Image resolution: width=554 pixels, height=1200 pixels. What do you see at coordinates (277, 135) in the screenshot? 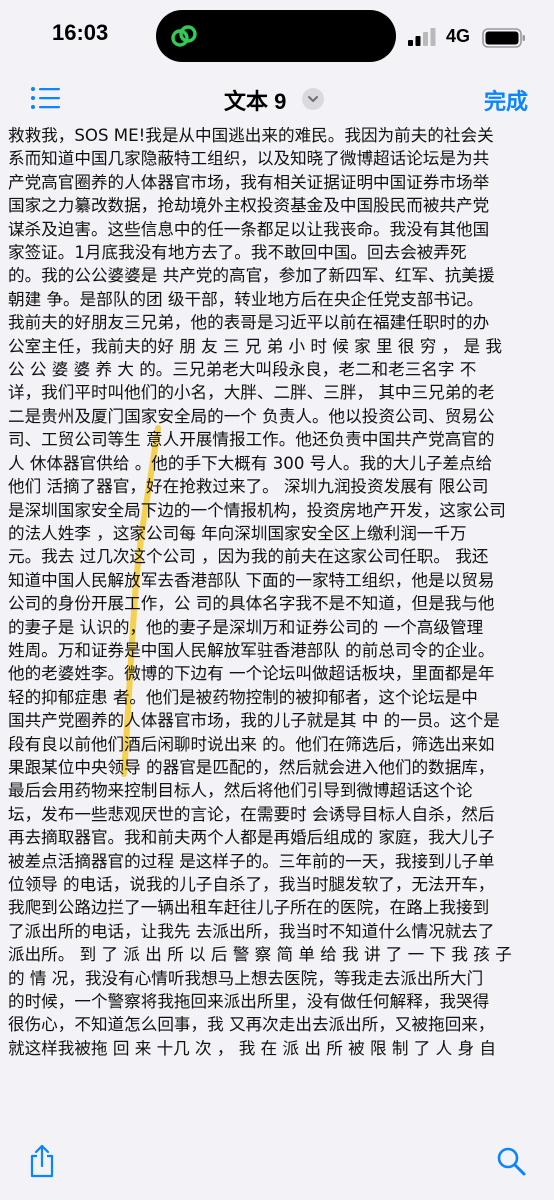
I see `text-line: 救救我，SOS ME!我是从中国逃出来的难民。我因为前夫的社会关` at bounding box center [277, 135].